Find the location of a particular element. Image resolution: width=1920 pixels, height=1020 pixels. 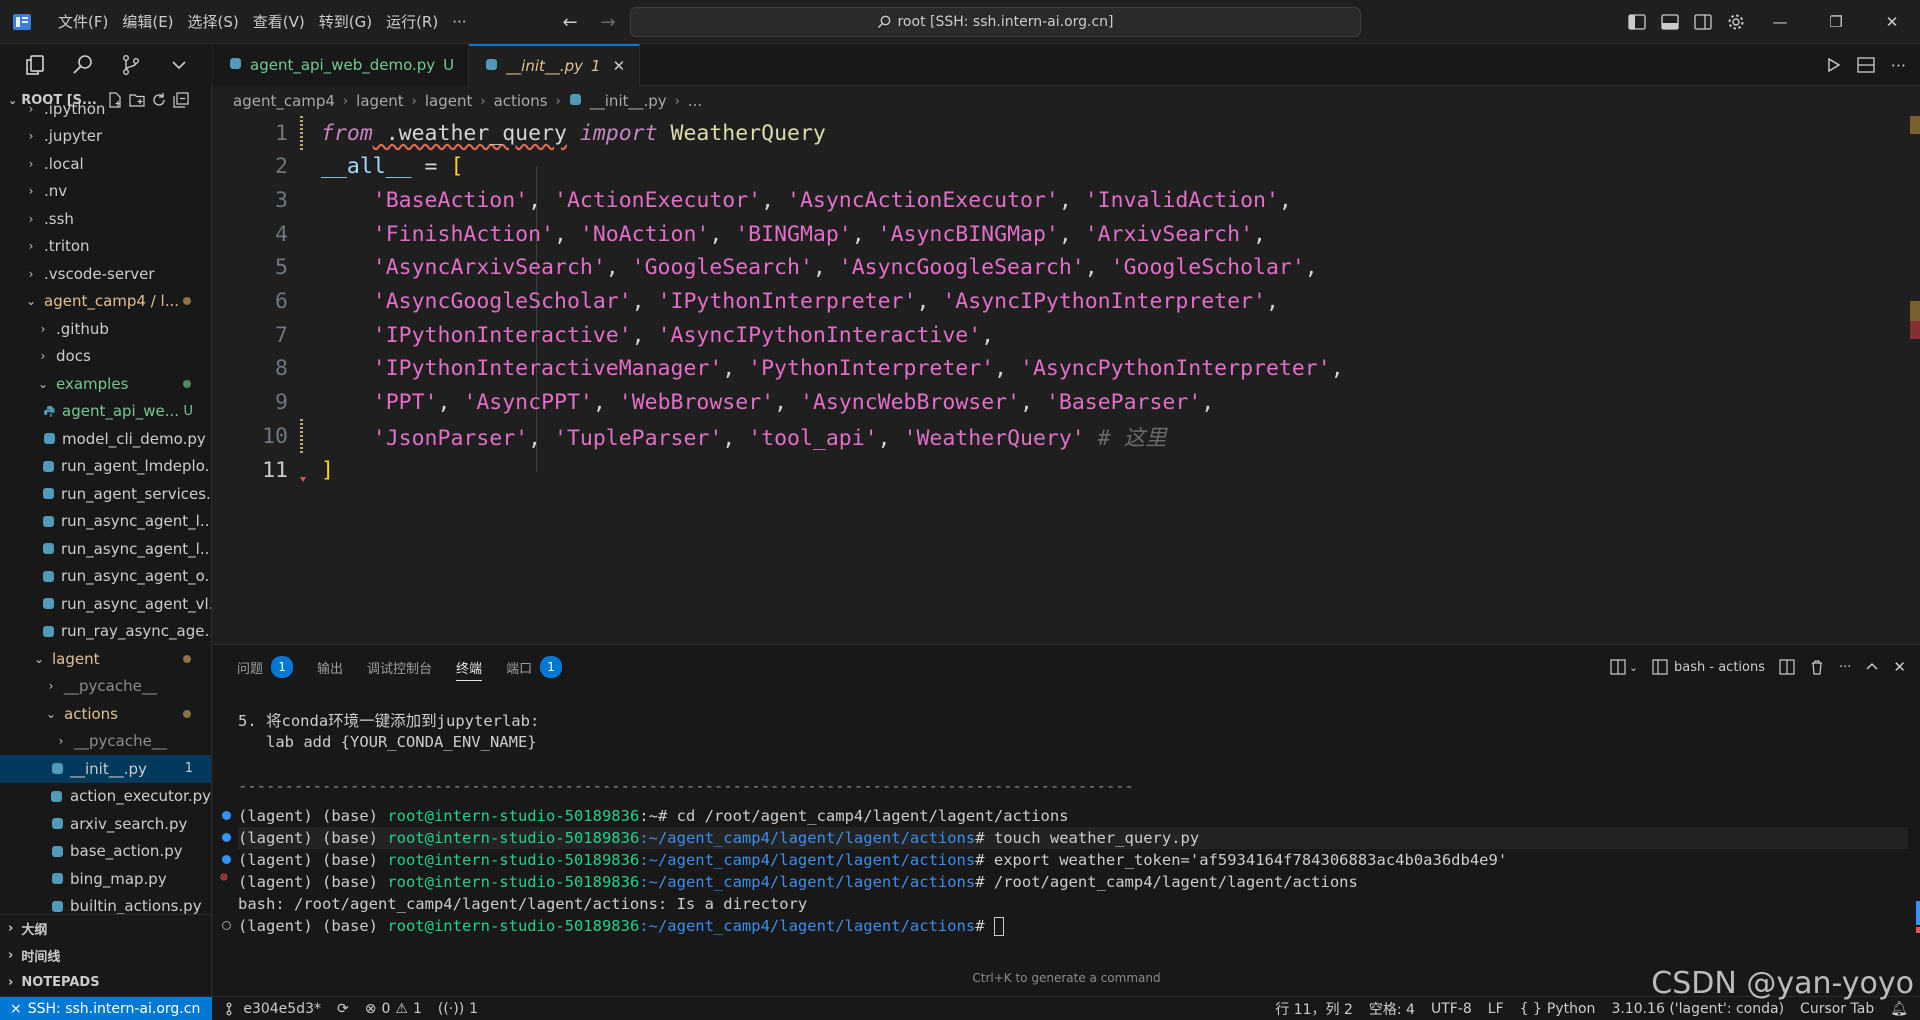

python-file-icon is located at coordinates (57, 851).